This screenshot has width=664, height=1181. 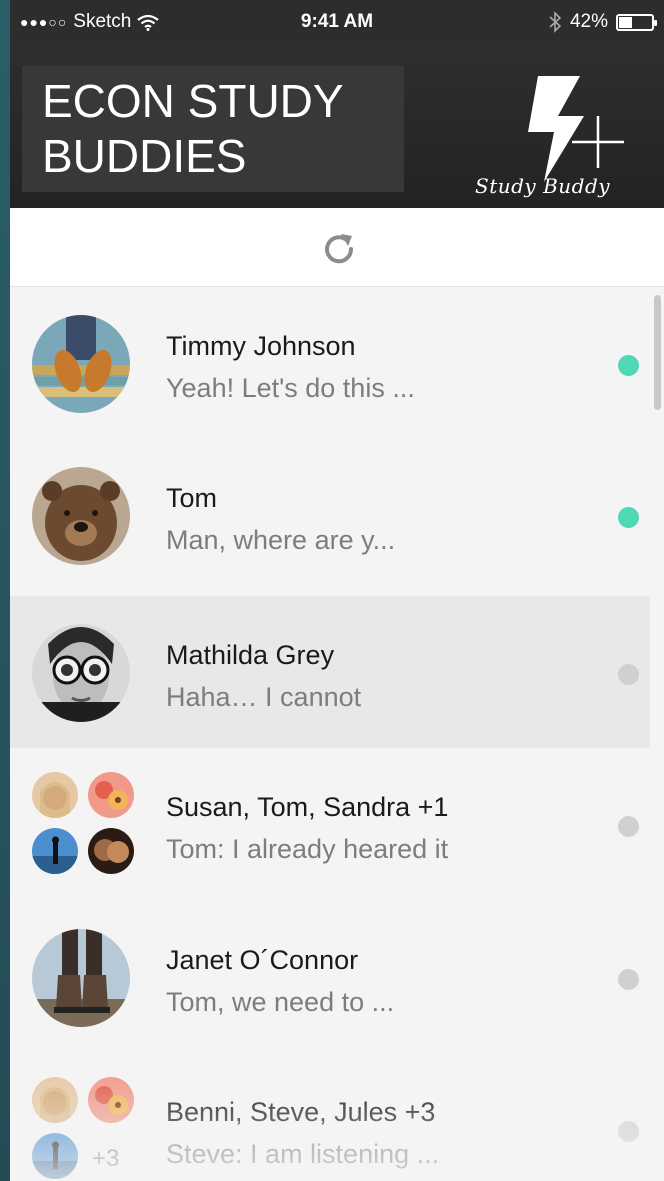 I want to click on contact-name: Mathilda Grey, so click(x=250, y=655).